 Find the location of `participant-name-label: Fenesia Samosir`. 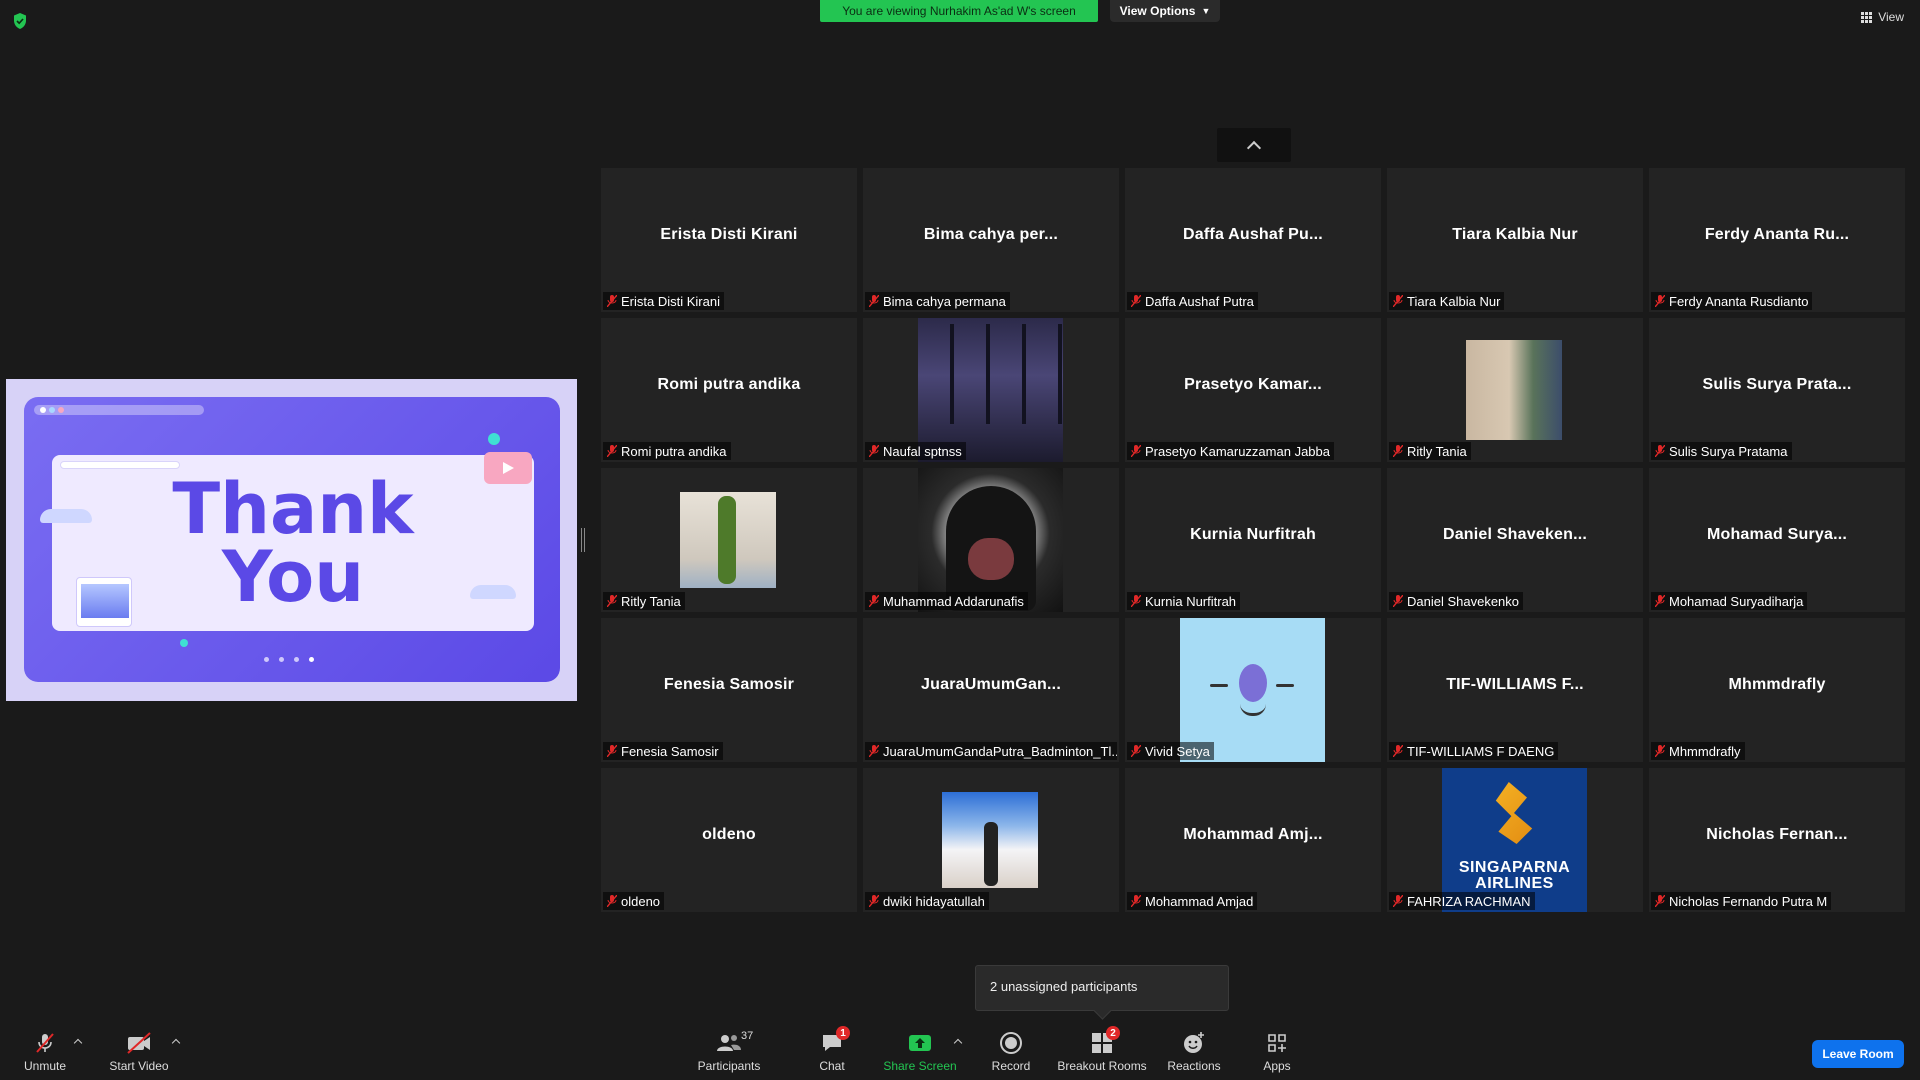

participant-name-label: Fenesia Samosir is located at coordinates (663, 751).